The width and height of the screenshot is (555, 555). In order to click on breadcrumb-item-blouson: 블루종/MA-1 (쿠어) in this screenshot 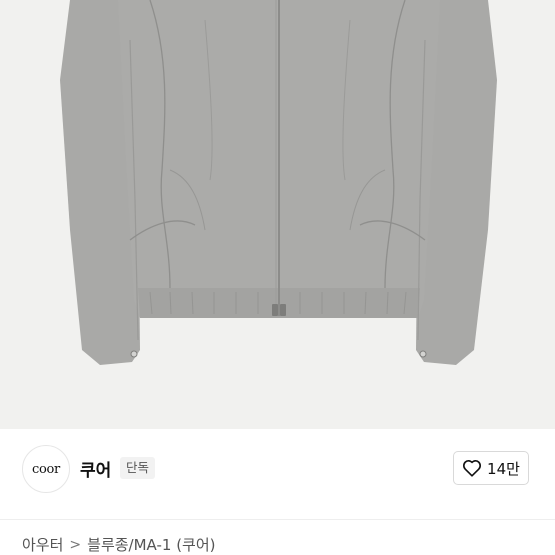, I will do `click(151, 544)`.